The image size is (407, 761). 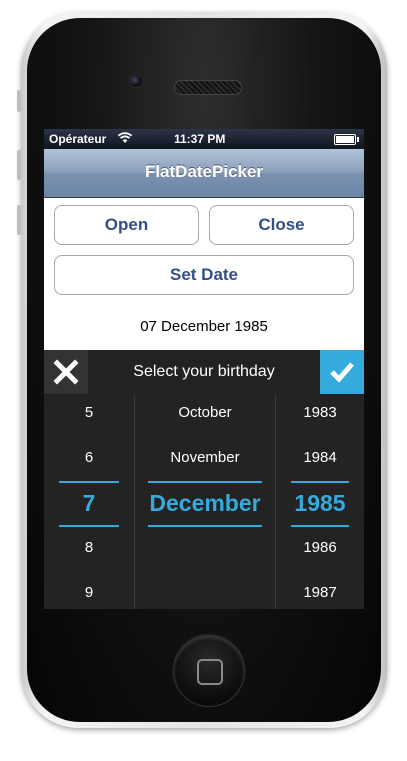 What do you see at coordinates (89, 593) in the screenshot?
I see `day-option: 9` at bounding box center [89, 593].